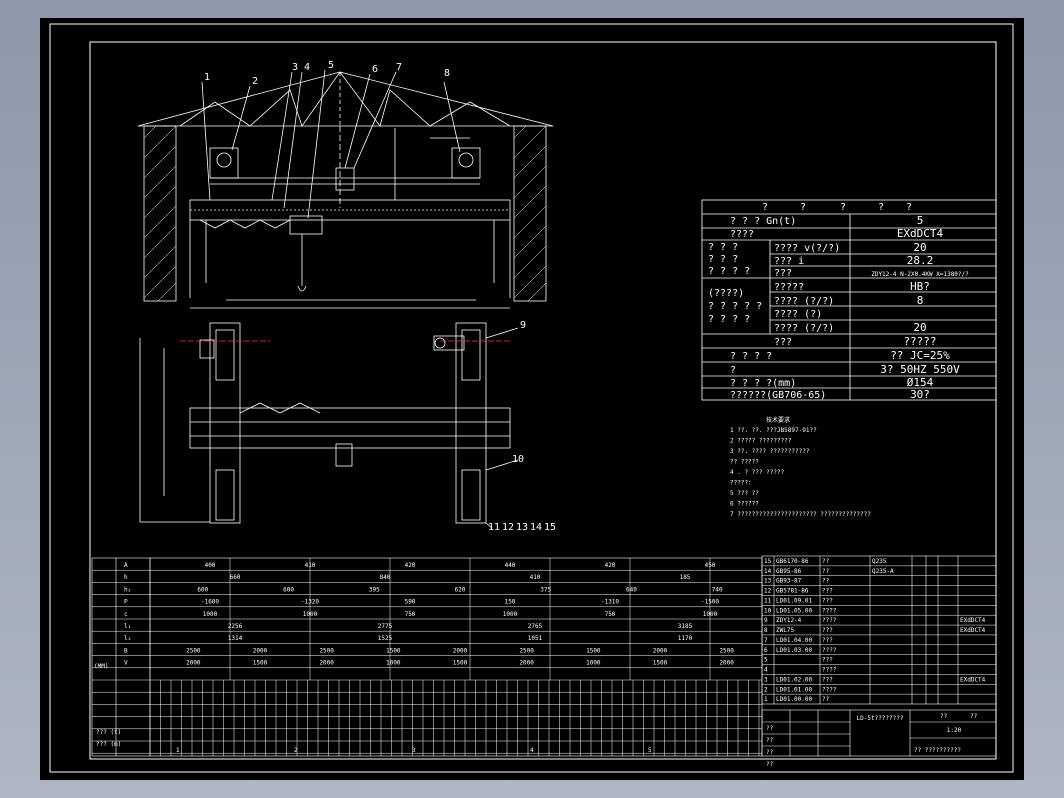 This screenshot has width=1064, height=798. What do you see at coordinates (794, 640) in the screenshot?
I see `parts-code: LD01.04.00` at bounding box center [794, 640].